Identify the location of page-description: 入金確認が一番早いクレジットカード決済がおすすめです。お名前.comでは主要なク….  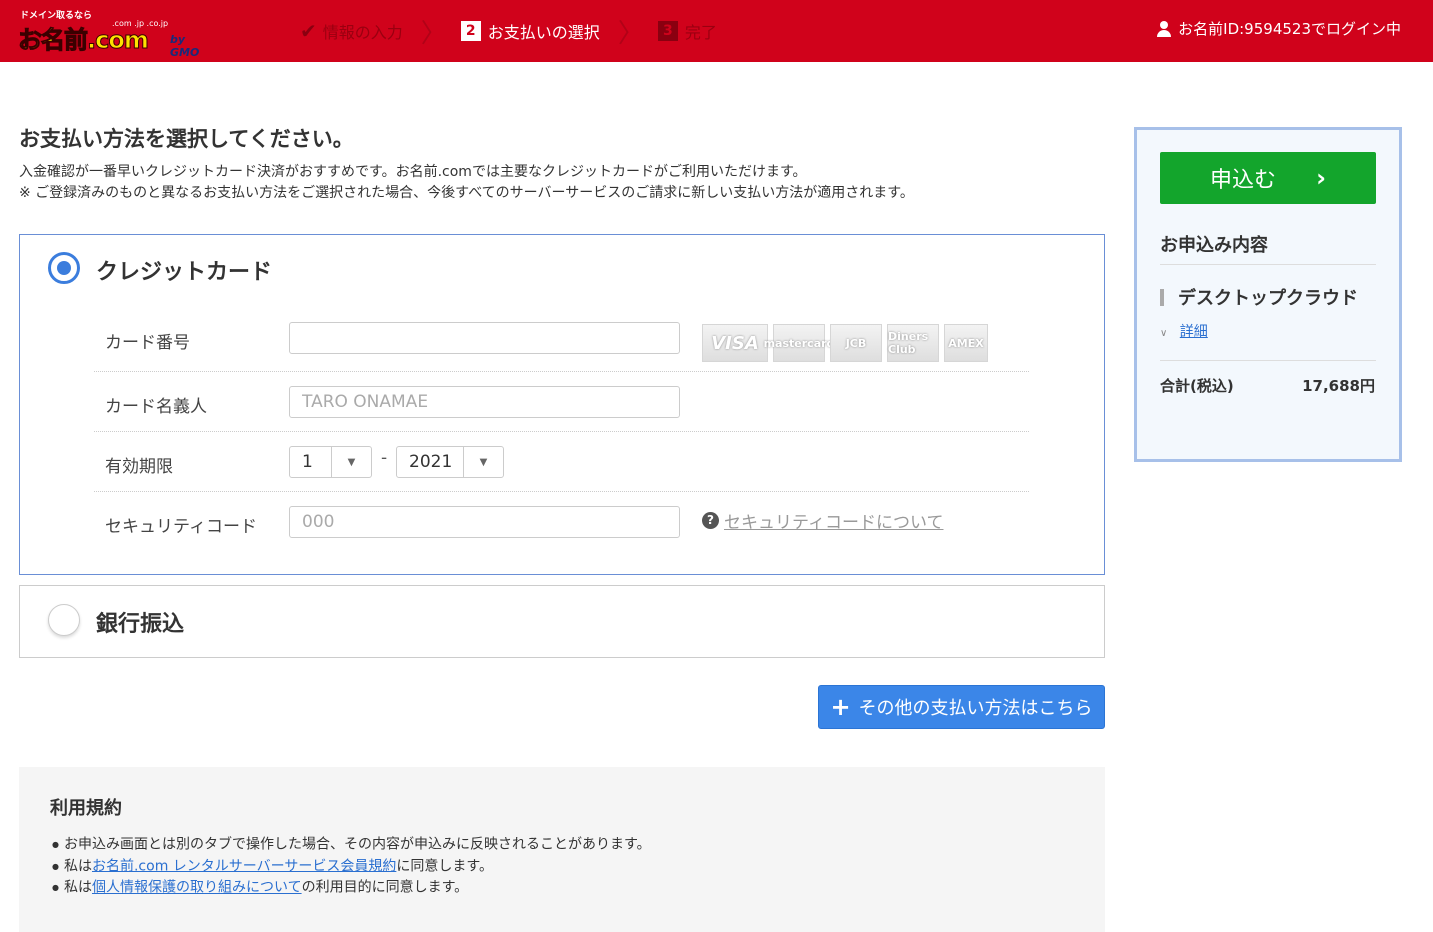
(466, 183).